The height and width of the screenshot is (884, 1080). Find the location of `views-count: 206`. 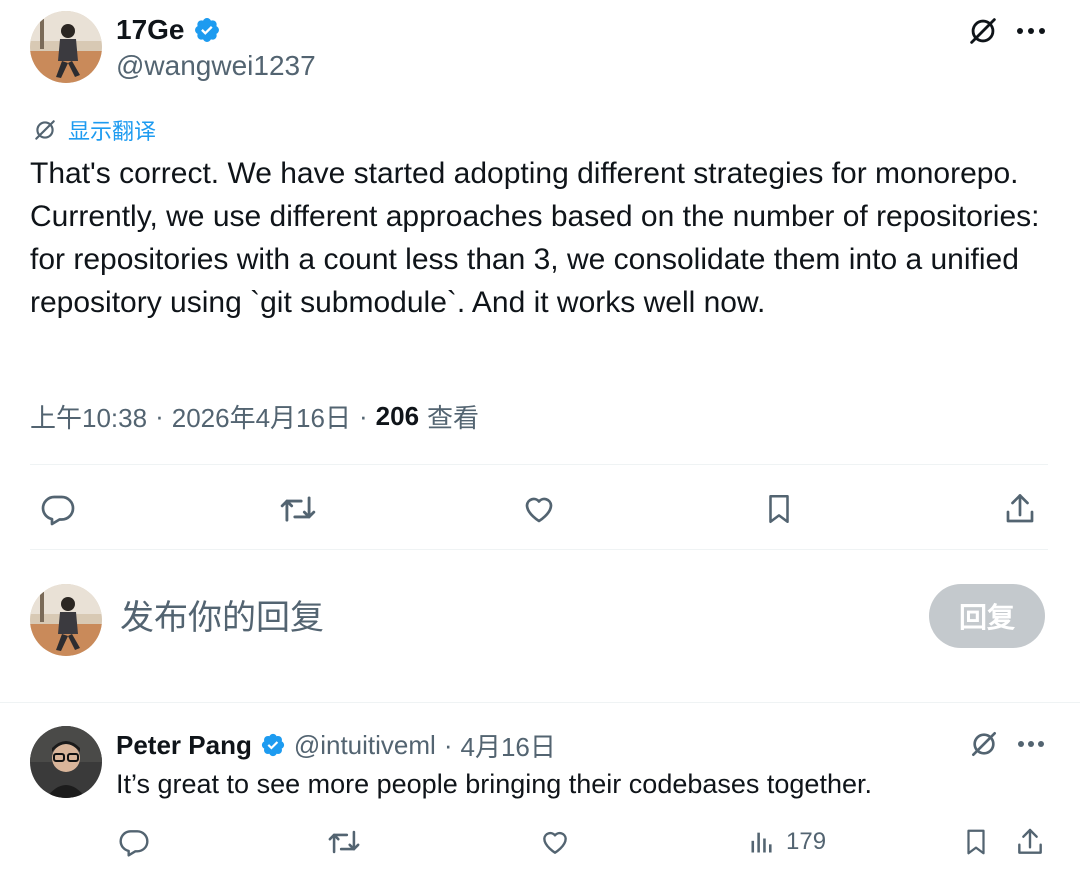

views-count: 206 is located at coordinates (397, 415).